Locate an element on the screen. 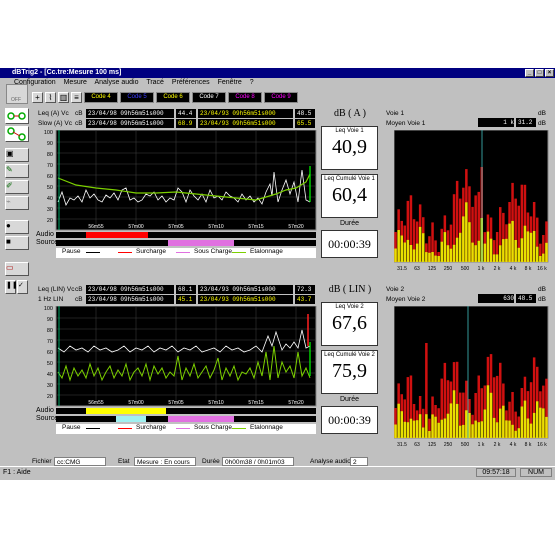 This screenshot has height=555, width=555. menu-help: ? is located at coordinates (252, 82).